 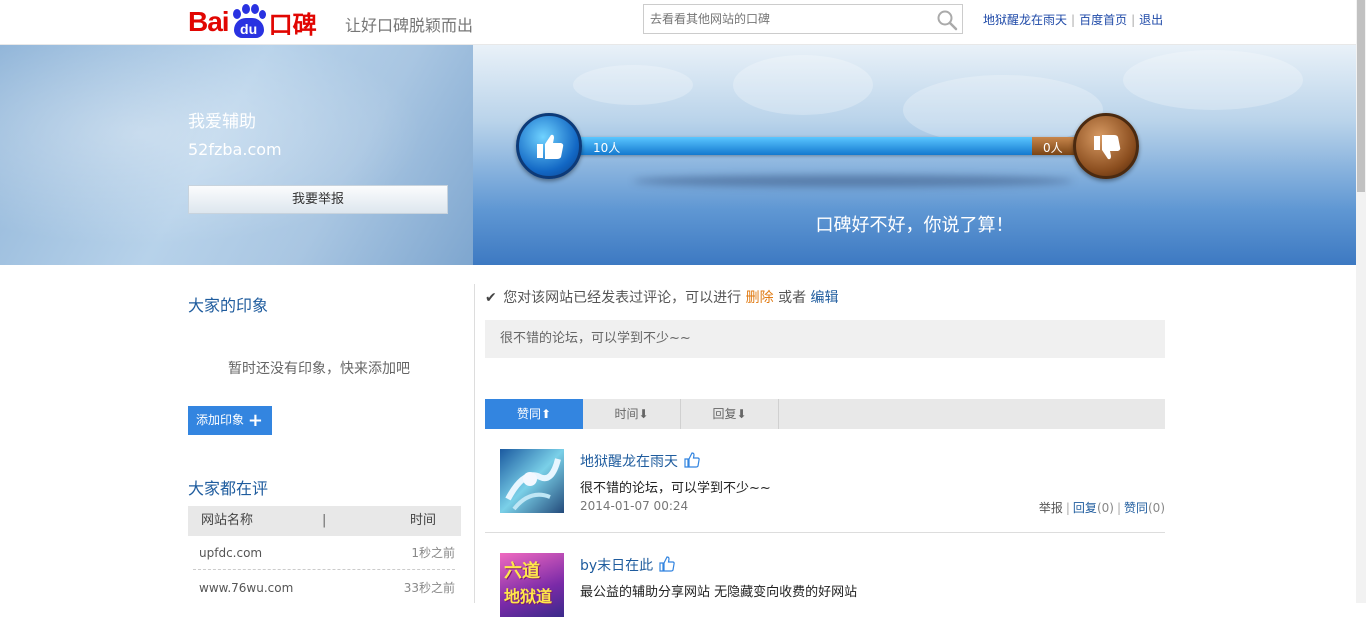 I want to click on vote-bar, so click(x=843, y=146).